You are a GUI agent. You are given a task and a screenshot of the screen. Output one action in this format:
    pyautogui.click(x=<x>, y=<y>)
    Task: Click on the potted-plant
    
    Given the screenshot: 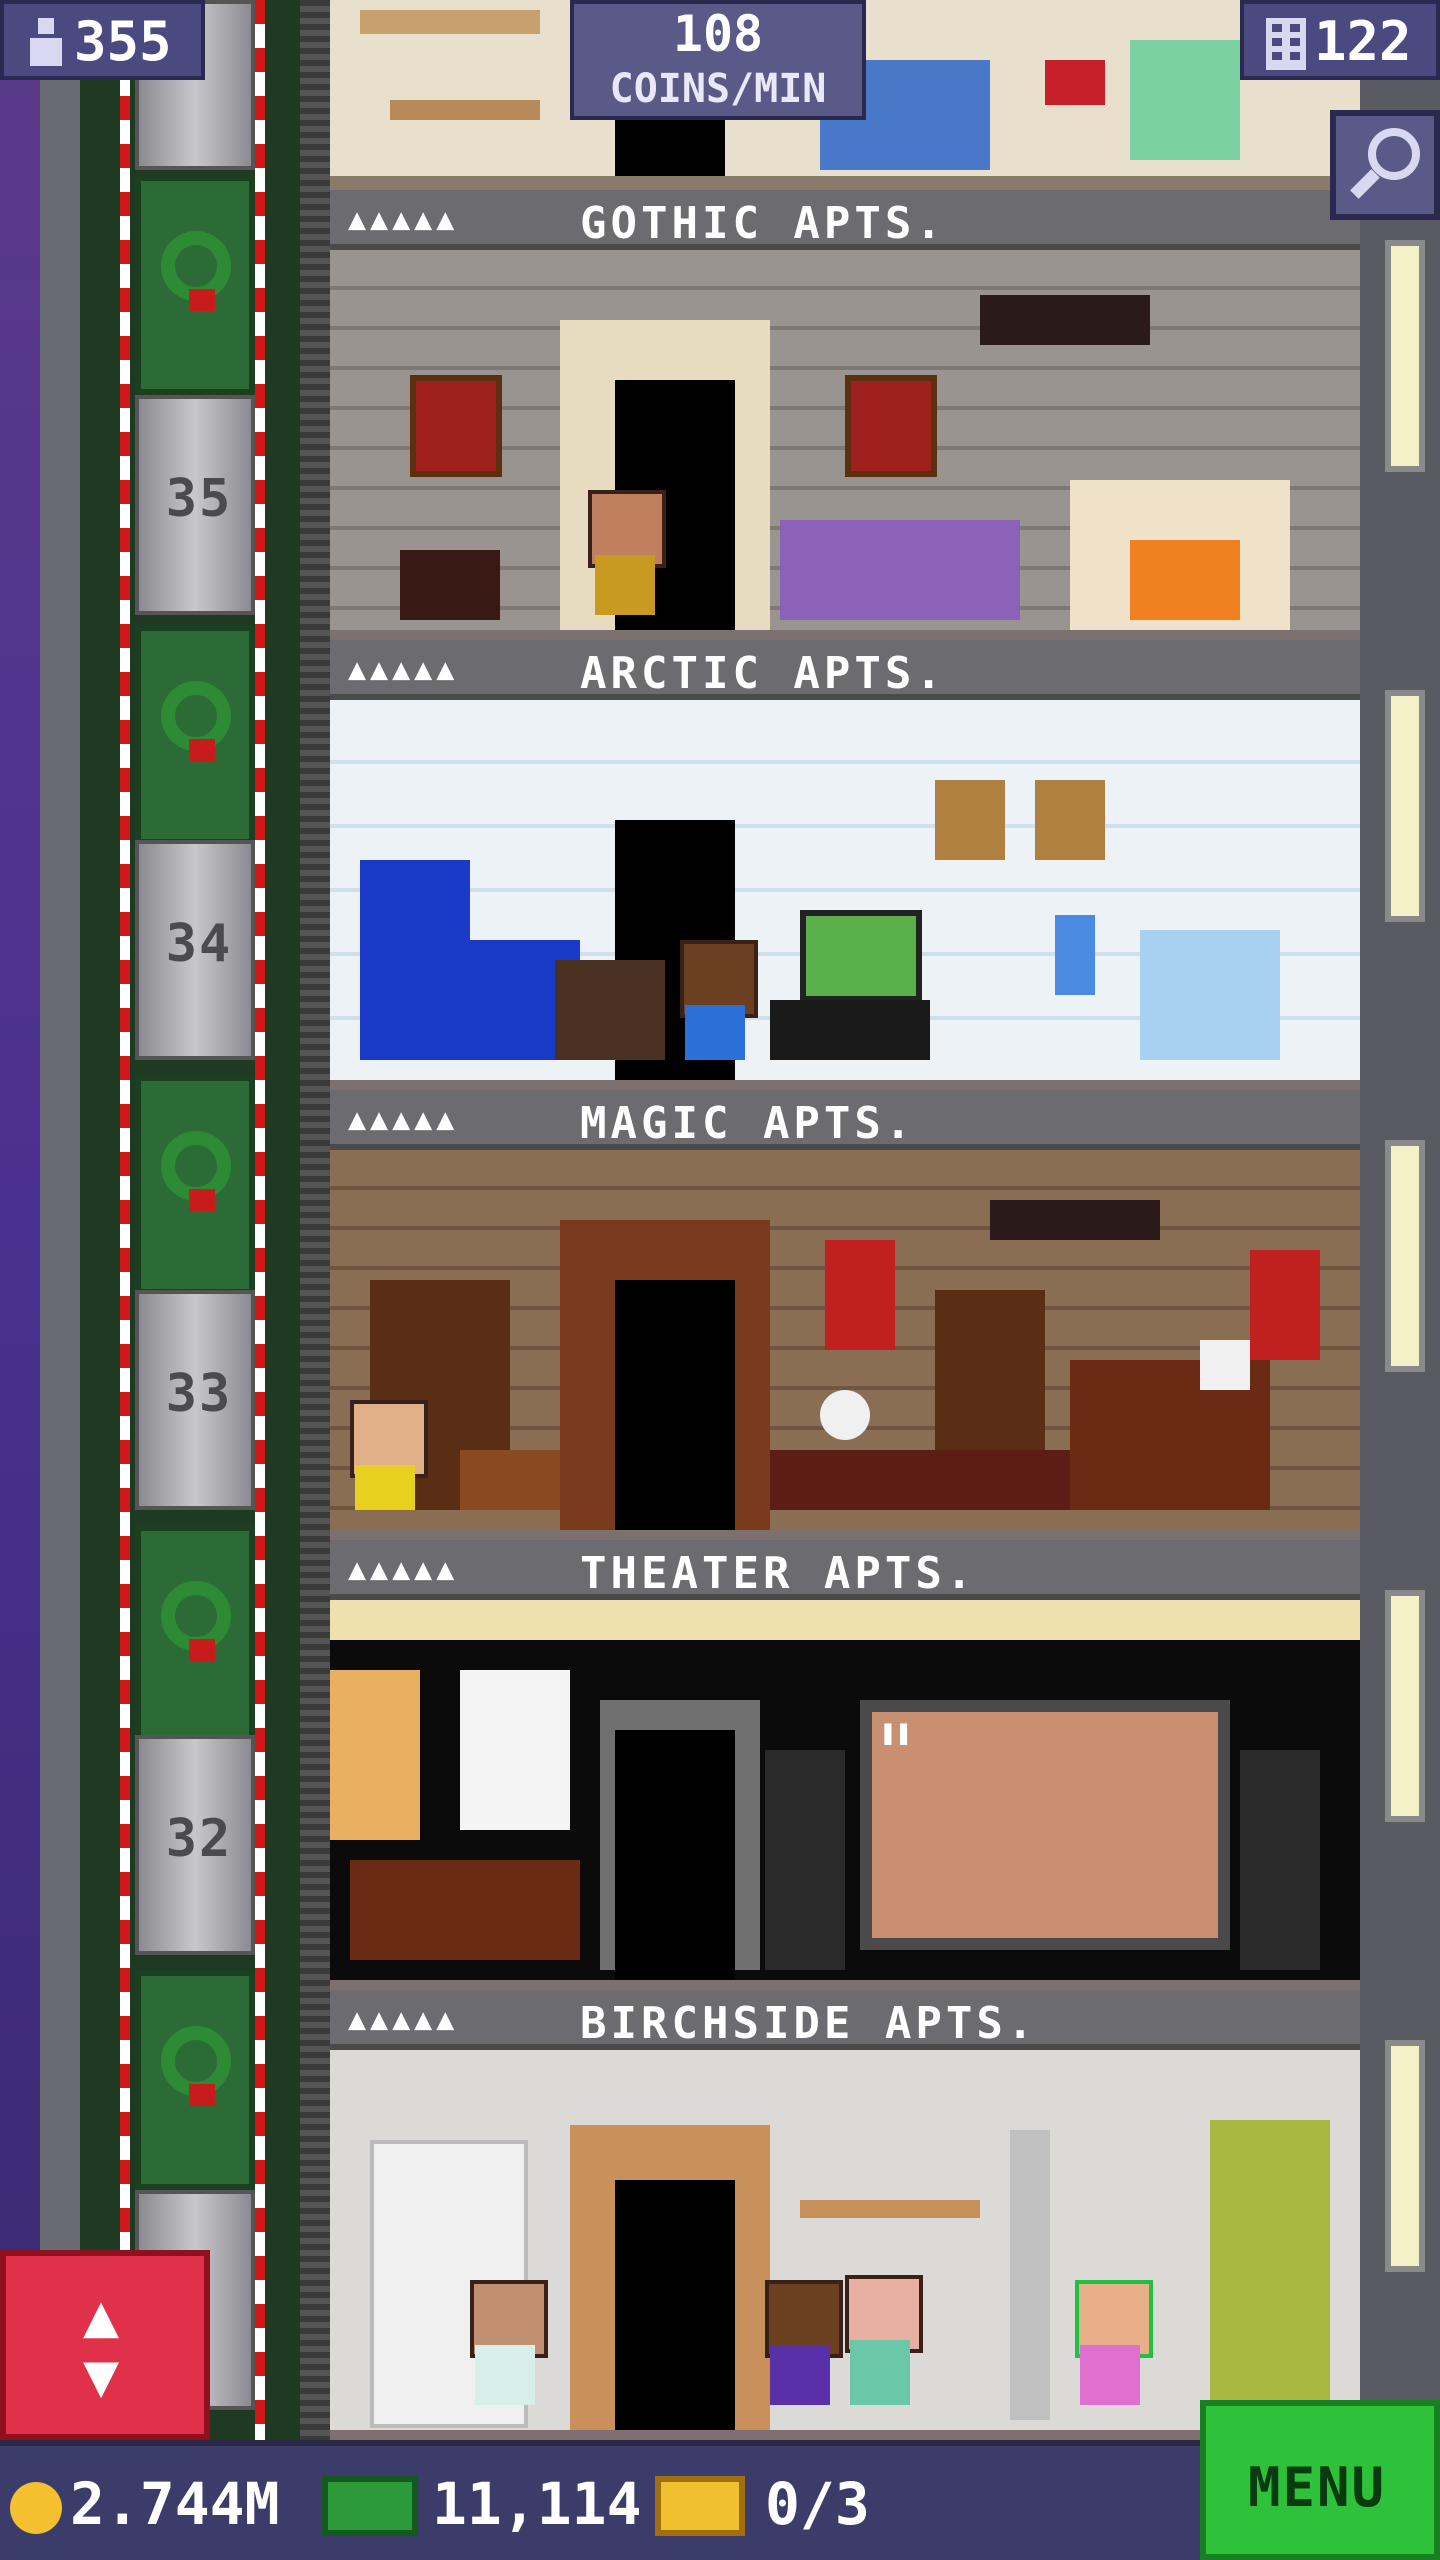 What is the action you would take?
    pyautogui.click(x=1270, y=2270)
    